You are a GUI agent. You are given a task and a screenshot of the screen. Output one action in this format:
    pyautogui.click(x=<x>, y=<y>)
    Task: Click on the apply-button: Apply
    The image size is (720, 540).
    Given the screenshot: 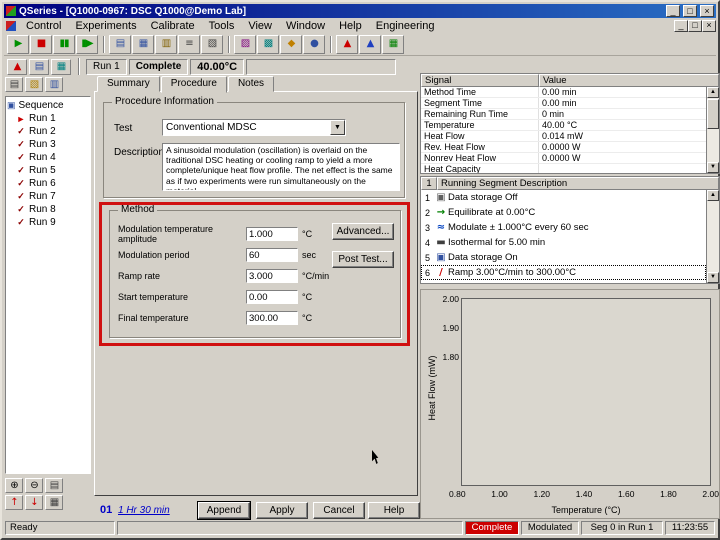 What is the action you would take?
    pyautogui.click(x=282, y=510)
    